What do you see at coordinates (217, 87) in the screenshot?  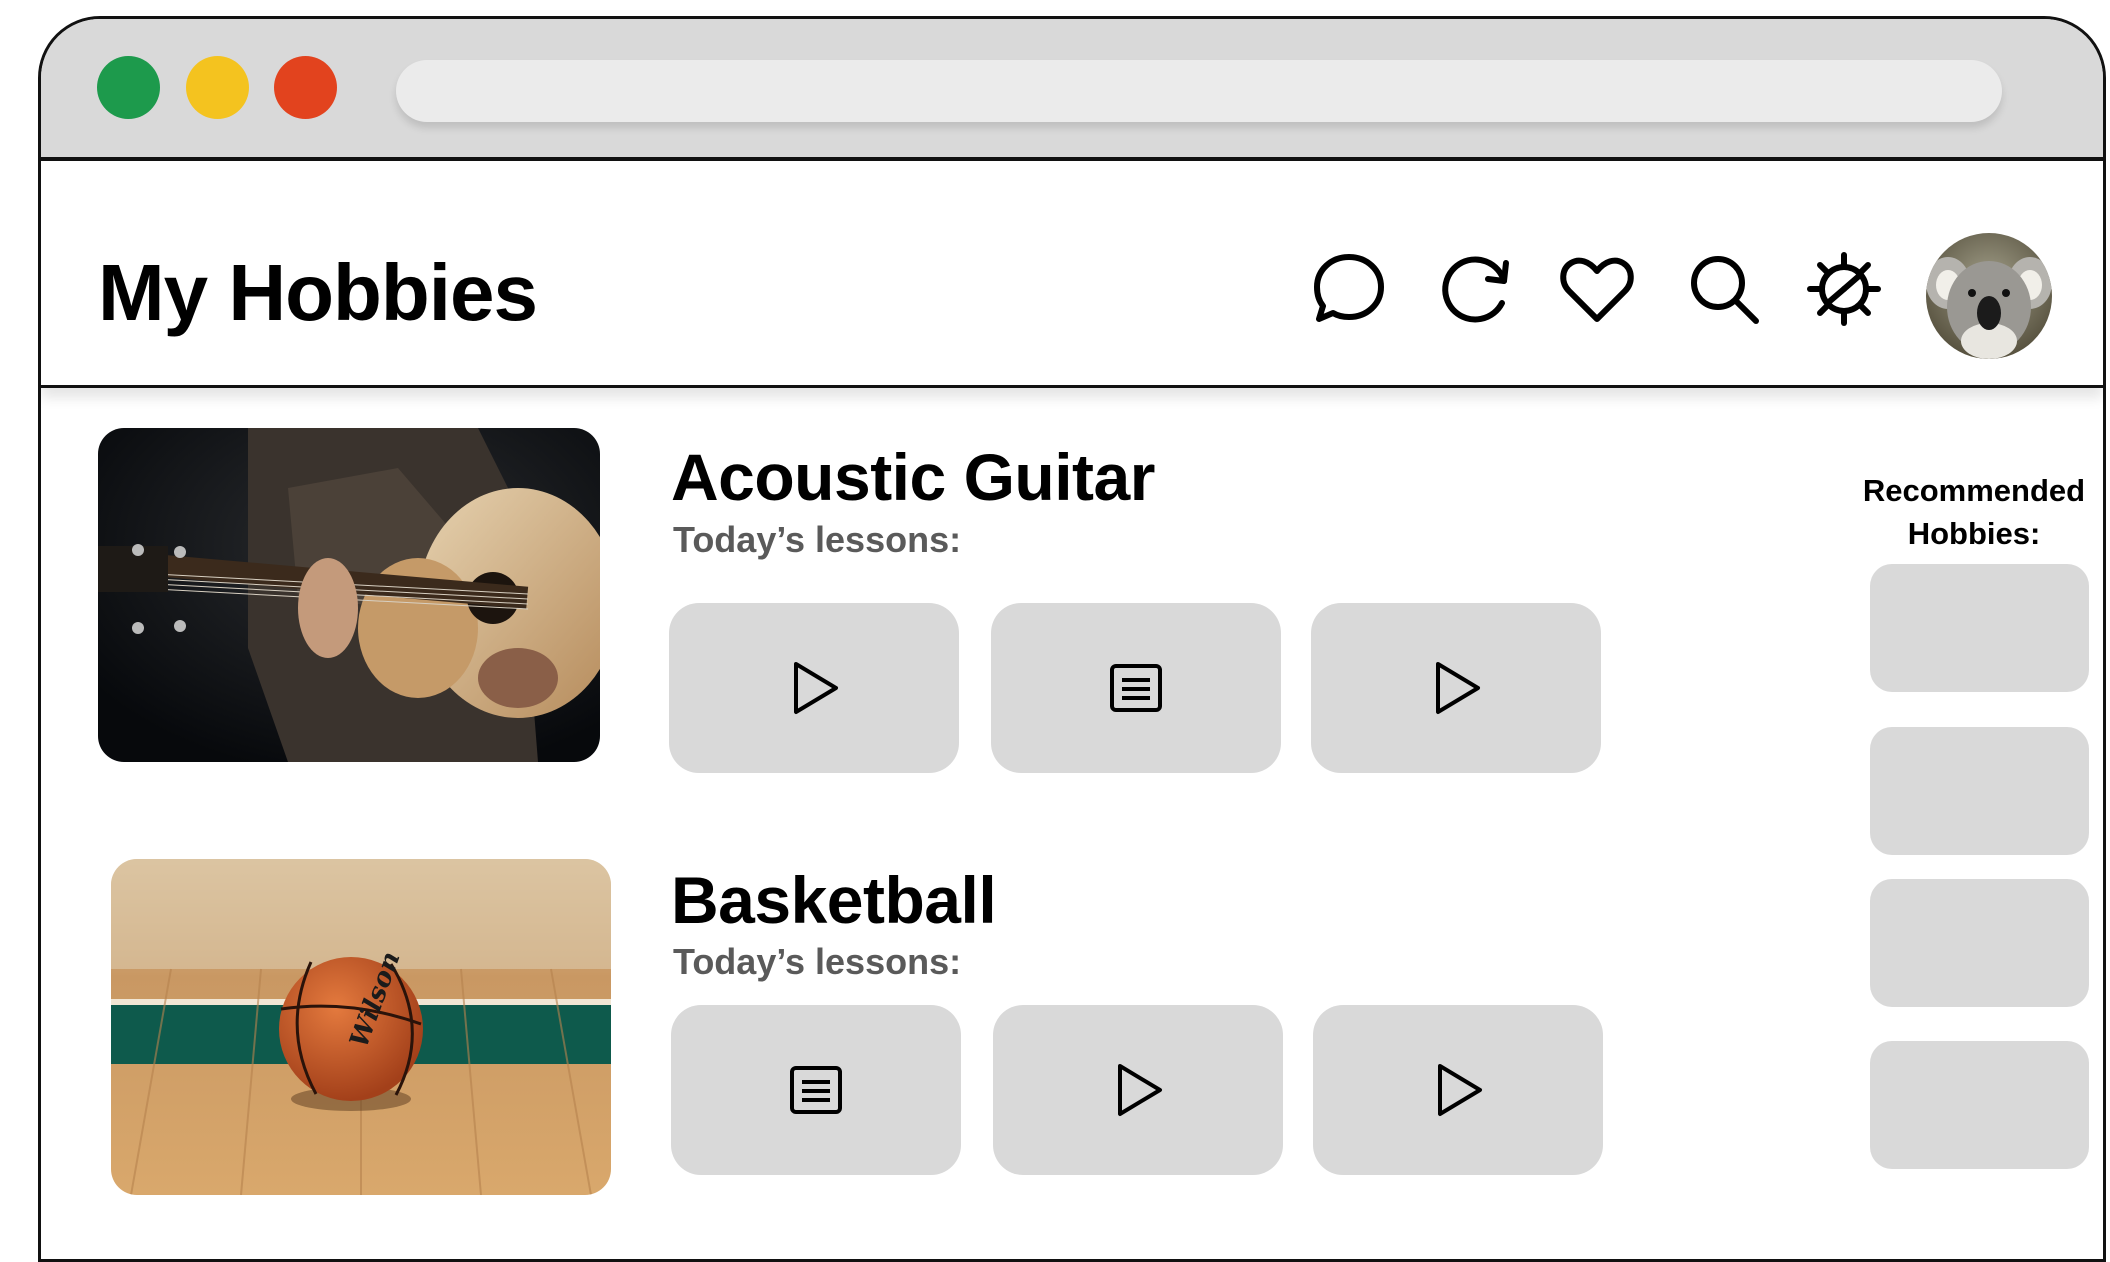 I see `window-minimize-button` at bounding box center [217, 87].